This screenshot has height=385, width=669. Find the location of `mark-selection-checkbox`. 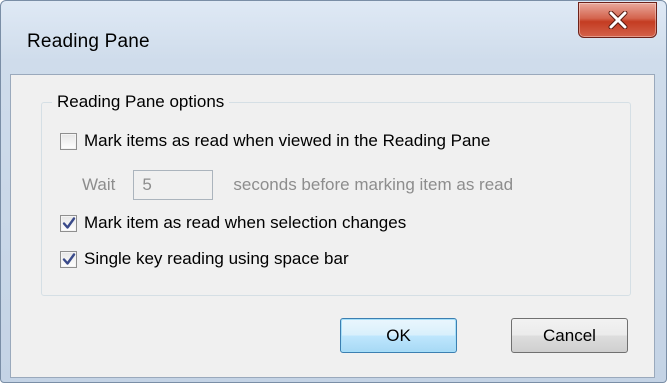

mark-selection-checkbox is located at coordinates (68, 223).